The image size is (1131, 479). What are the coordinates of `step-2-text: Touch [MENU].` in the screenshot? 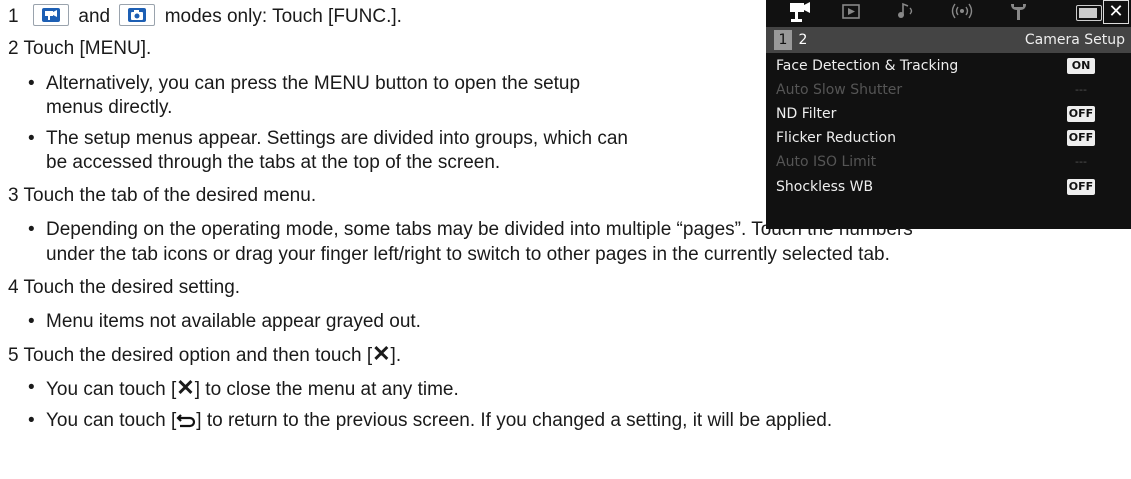 It's located at (87, 48).